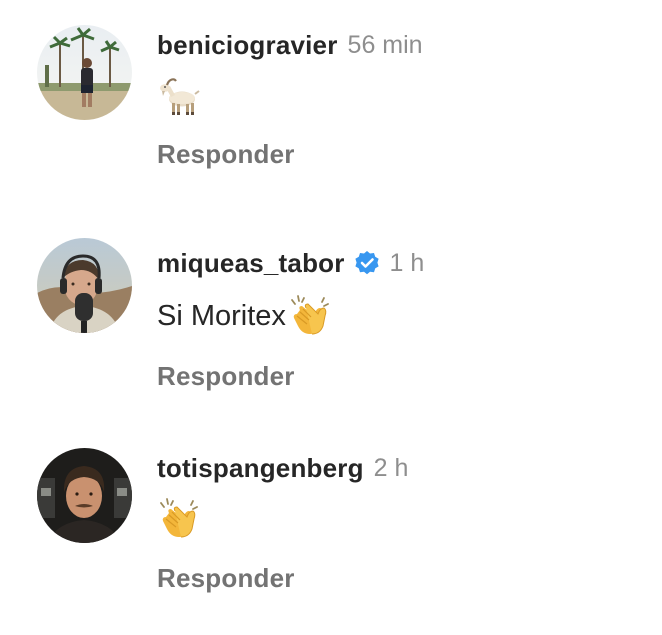 Image resolution: width=662 pixels, height=635 pixels. I want to click on comment-timestamp: 1 h, so click(407, 262).